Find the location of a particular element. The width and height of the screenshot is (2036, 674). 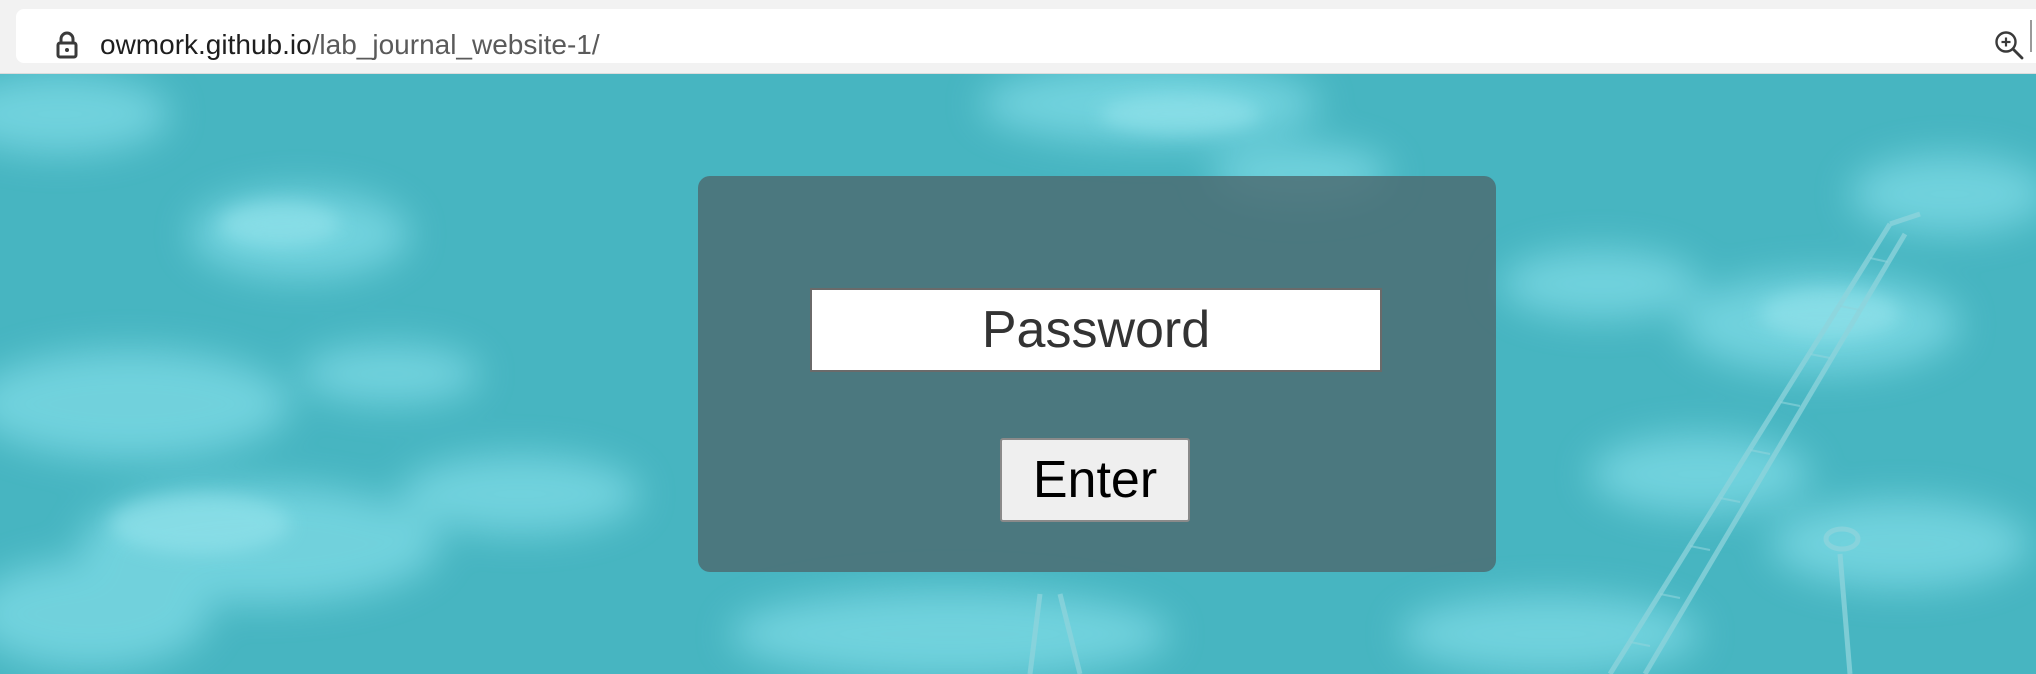

url-domain: owmork.github.io is located at coordinates (206, 44).